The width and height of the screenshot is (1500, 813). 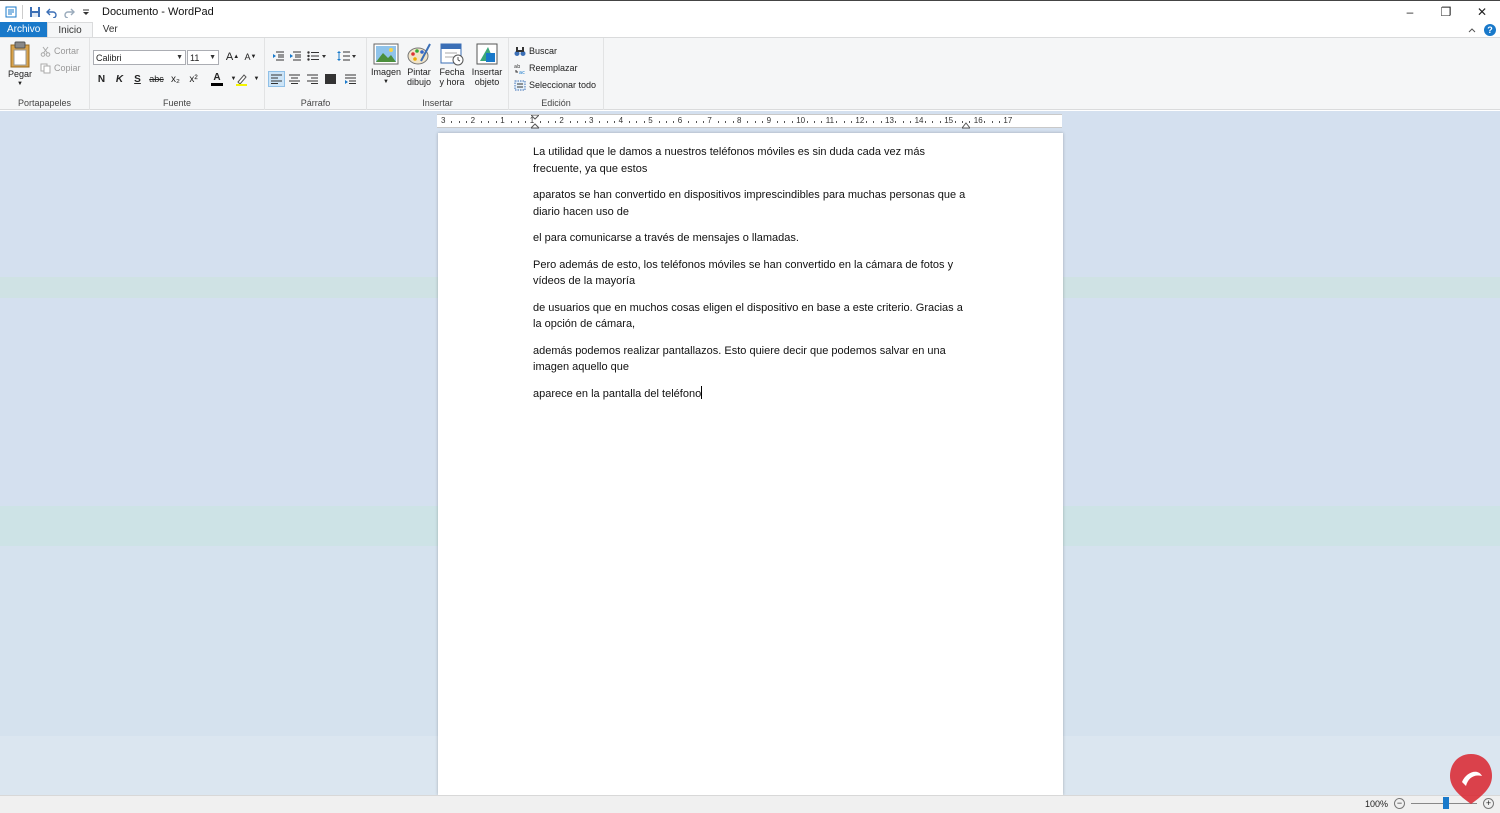 I want to click on italic-button: K, so click(x=119, y=79).